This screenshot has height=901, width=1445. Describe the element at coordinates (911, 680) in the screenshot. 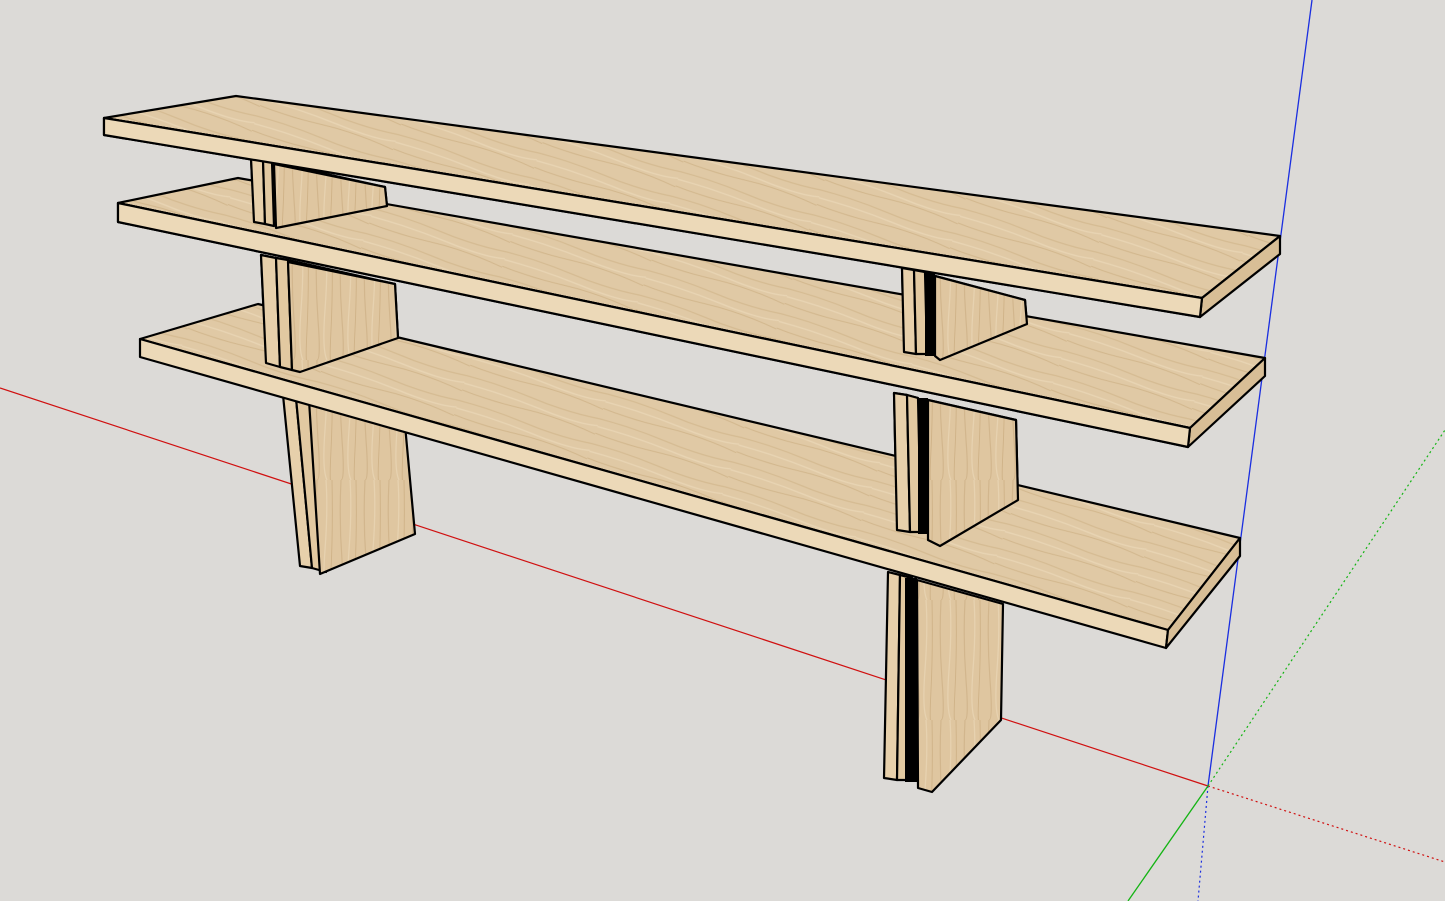

I see `slot-lower` at that location.